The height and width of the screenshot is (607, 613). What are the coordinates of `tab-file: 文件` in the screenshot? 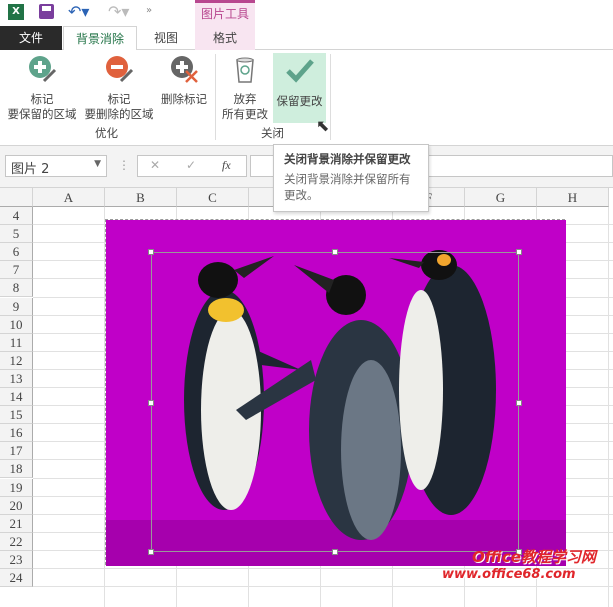 It's located at (31, 38).